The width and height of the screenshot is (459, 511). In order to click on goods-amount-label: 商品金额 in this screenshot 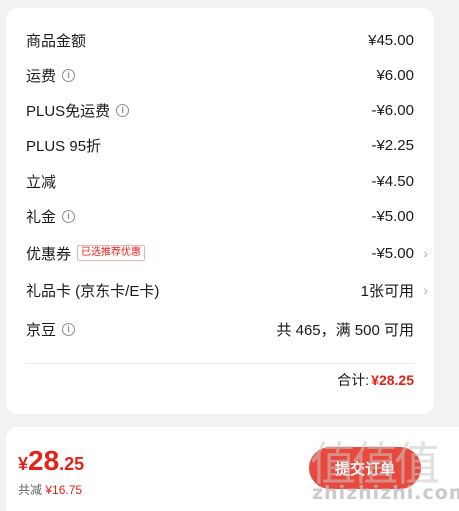, I will do `click(56, 41)`.